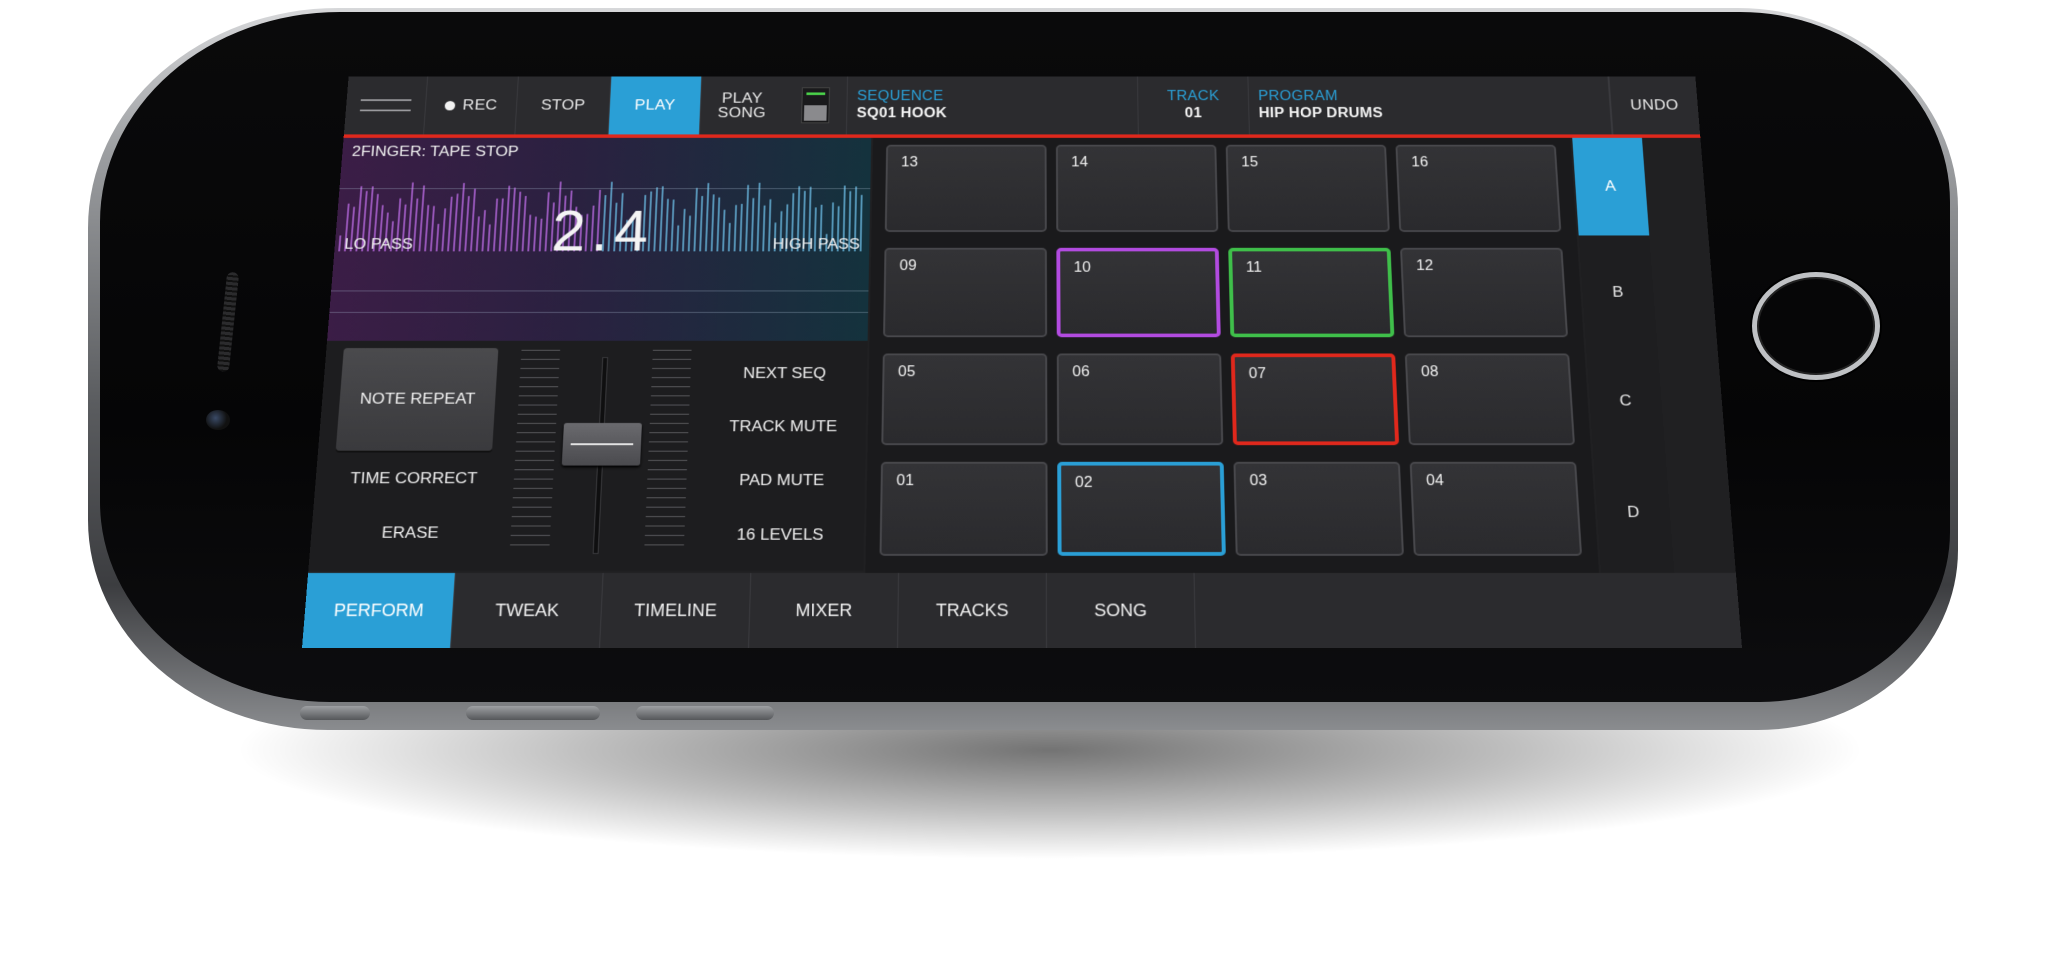 The image size is (2048, 968). Describe the element at coordinates (902, 113) in the screenshot. I see `sequence-value: SQ01 HOOK` at that location.